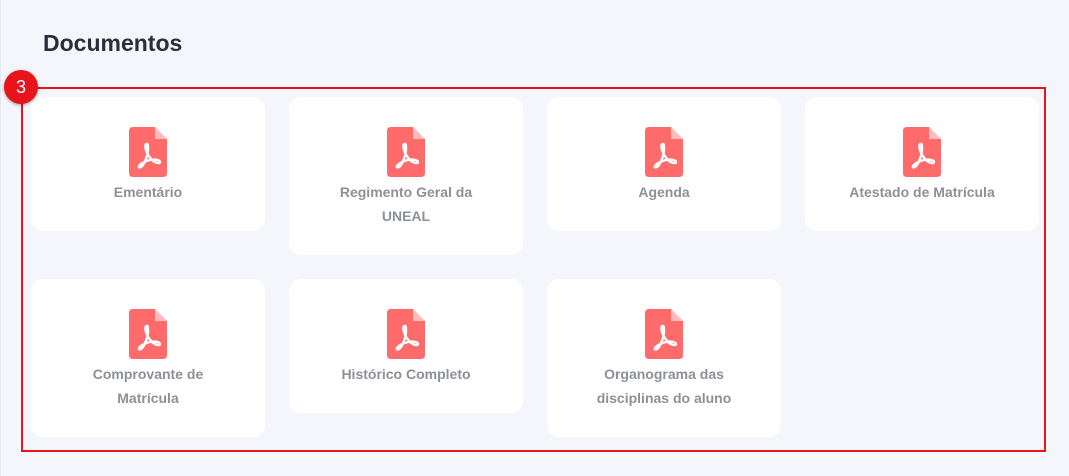 The height and width of the screenshot is (476, 1069). I want to click on page-title: Documentos, so click(113, 43).